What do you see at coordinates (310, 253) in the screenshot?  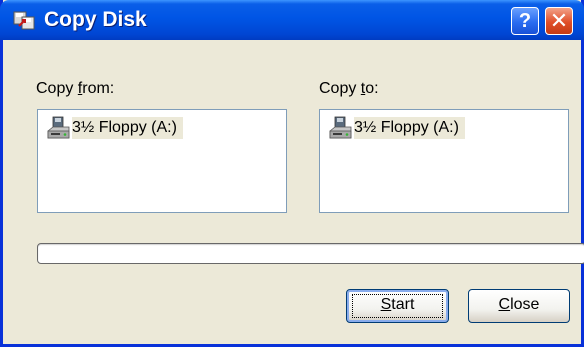 I see `copy-progress-bar` at bounding box center [310, 253].